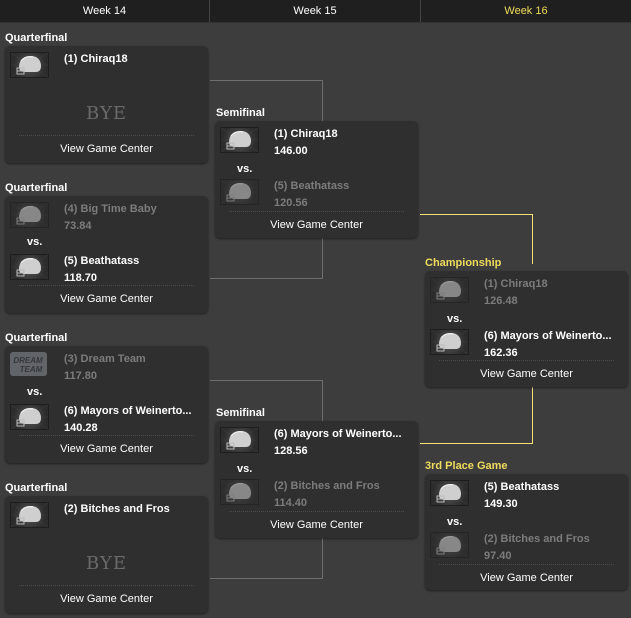  Describe the element at coordinates (106, 113) in the screenshot. I see `bye-label: BYE` at that location.